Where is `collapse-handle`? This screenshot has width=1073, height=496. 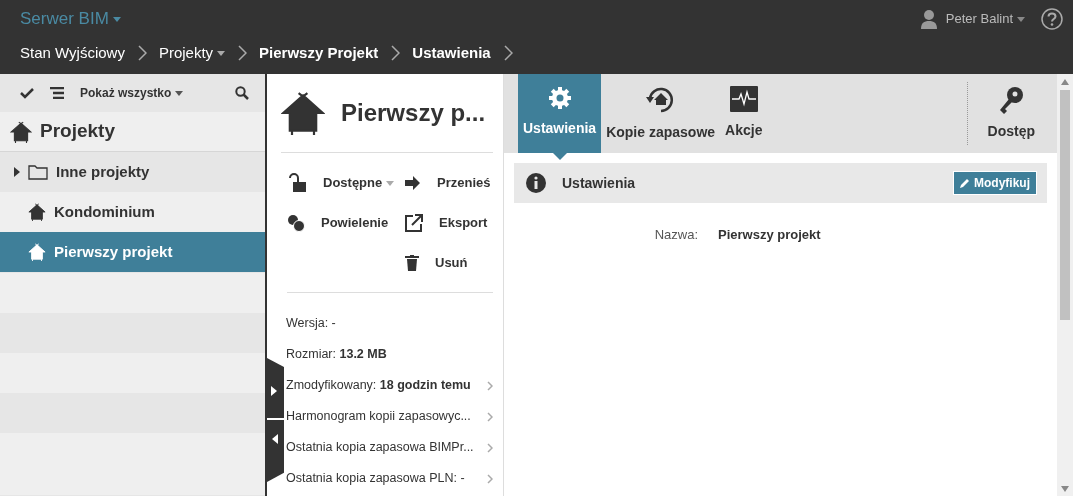 collapse-handle is located at coordinates (275, 451).